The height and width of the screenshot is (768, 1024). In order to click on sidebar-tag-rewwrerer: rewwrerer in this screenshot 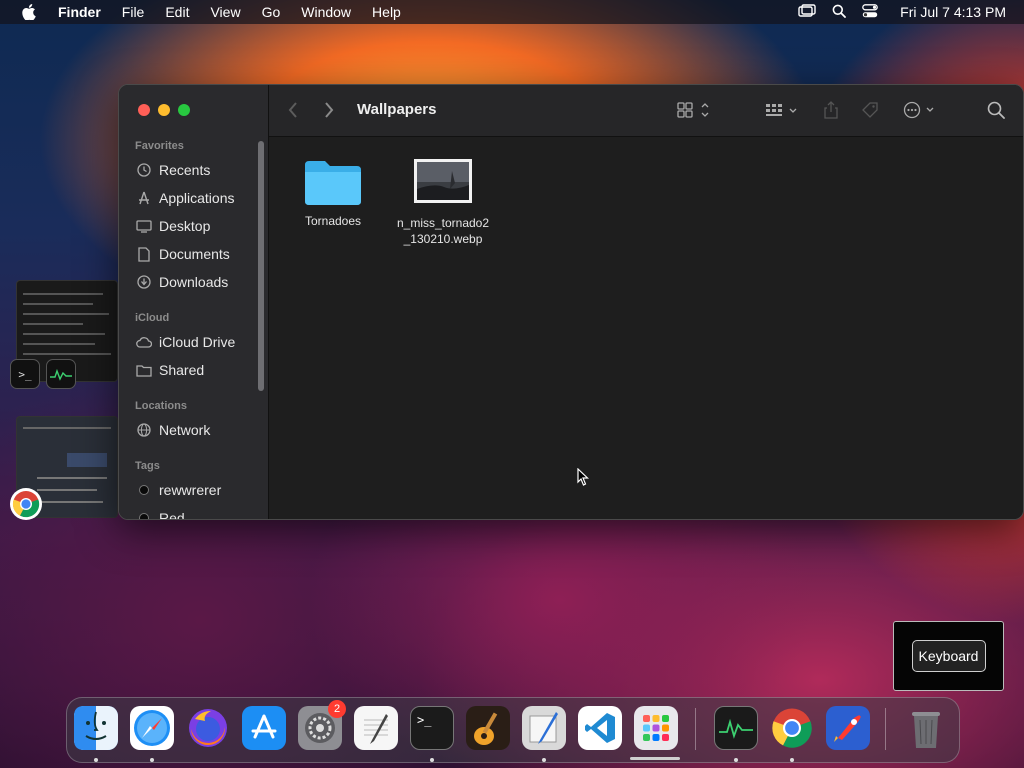, I will do `click(197, 490)`.